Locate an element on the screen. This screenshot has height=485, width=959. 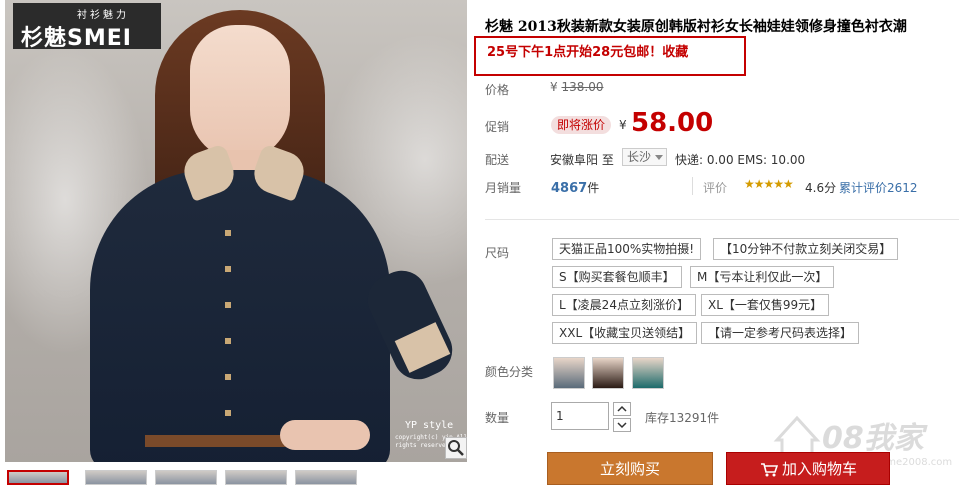
size-option: 天猫正品100%实物拍摄! is located at coordinates (627, 249).